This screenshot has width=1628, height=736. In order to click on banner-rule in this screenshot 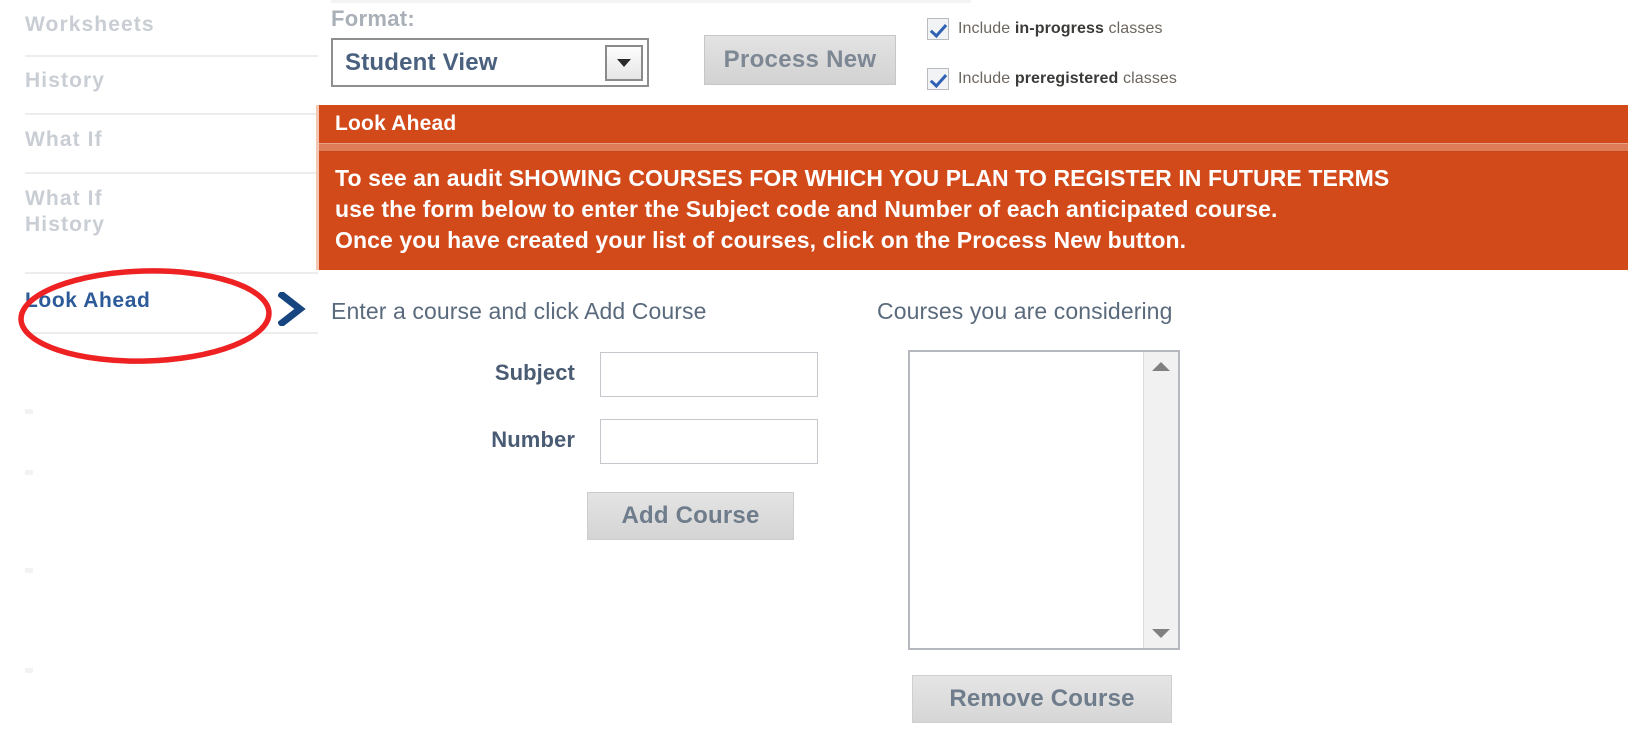, I will do `click(973, 147)`.